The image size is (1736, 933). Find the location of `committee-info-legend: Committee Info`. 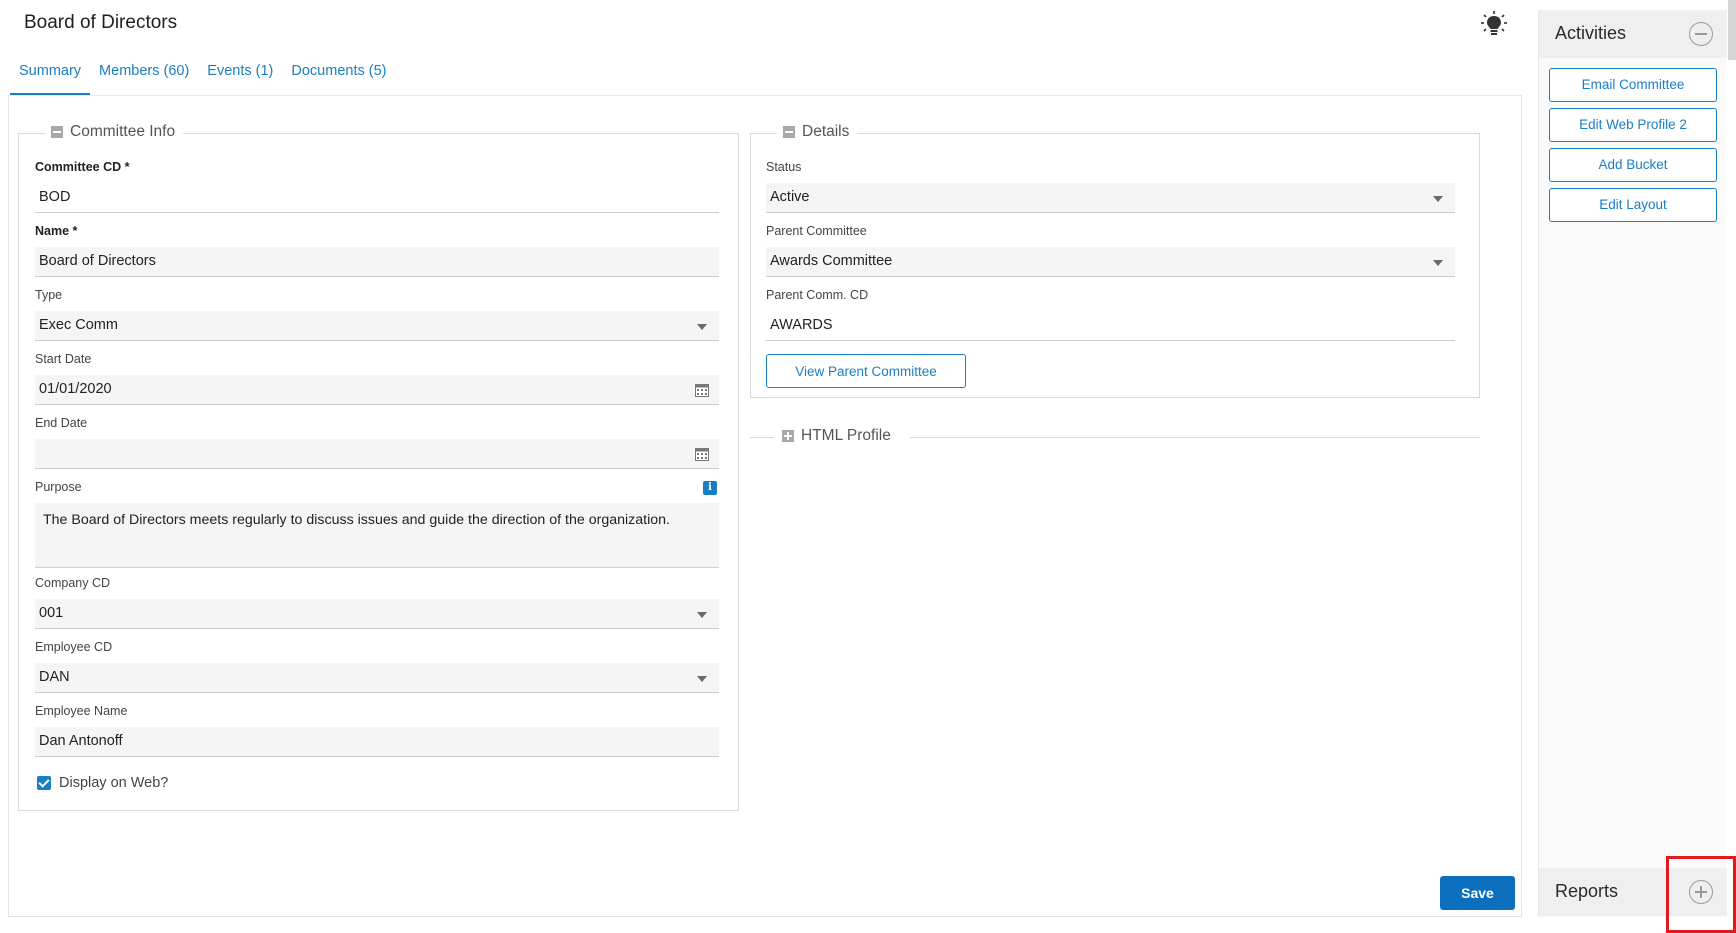

committee-info-legend: Committee Info is located at coordinates (114, 132).